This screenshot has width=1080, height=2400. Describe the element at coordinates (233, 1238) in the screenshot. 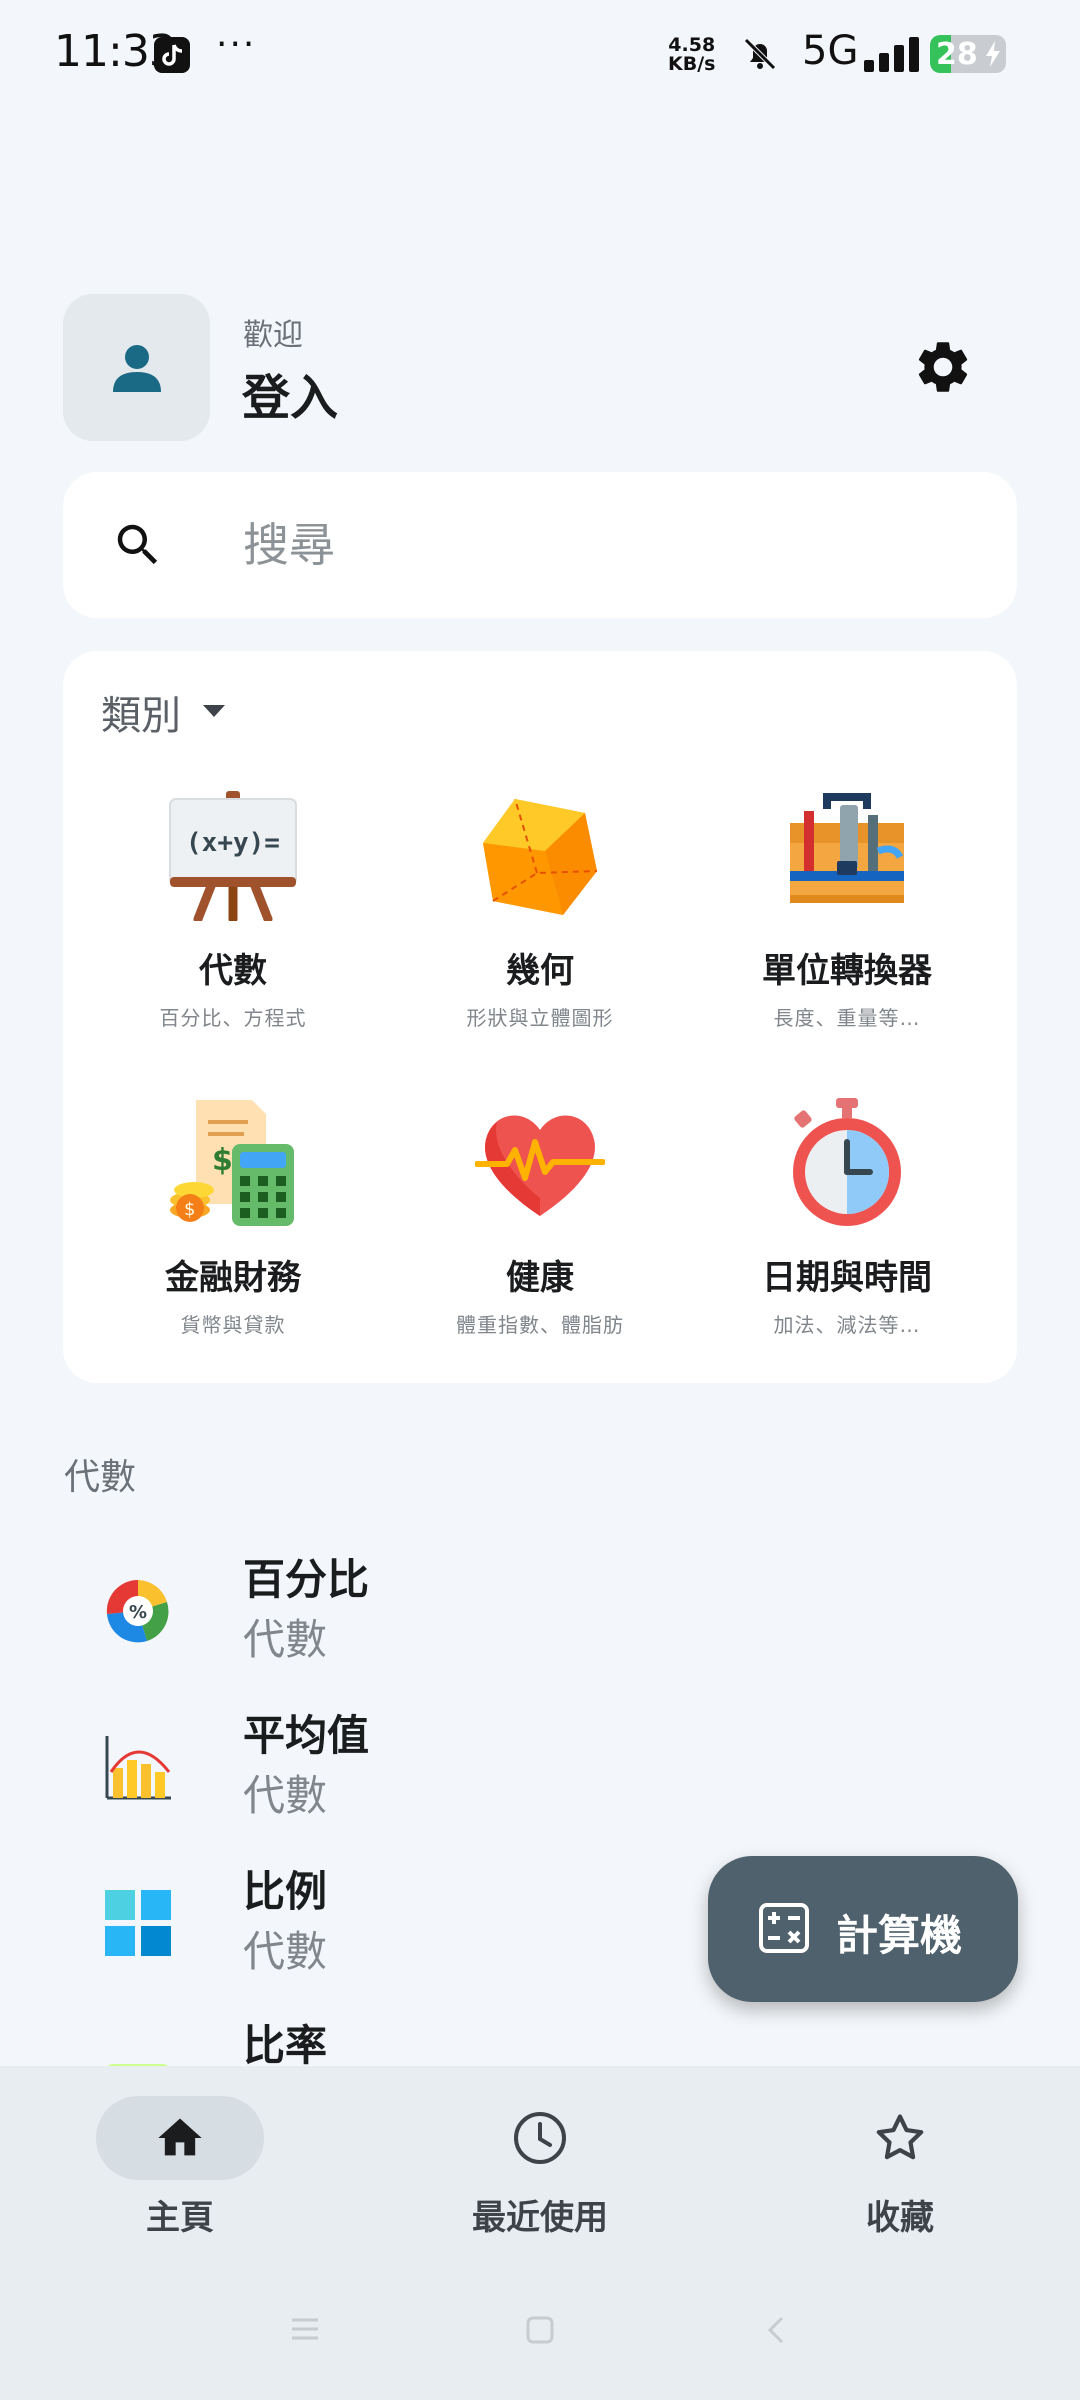

I see `category-finance: $ $ 金融財務 貨幣與貸款` at that location.